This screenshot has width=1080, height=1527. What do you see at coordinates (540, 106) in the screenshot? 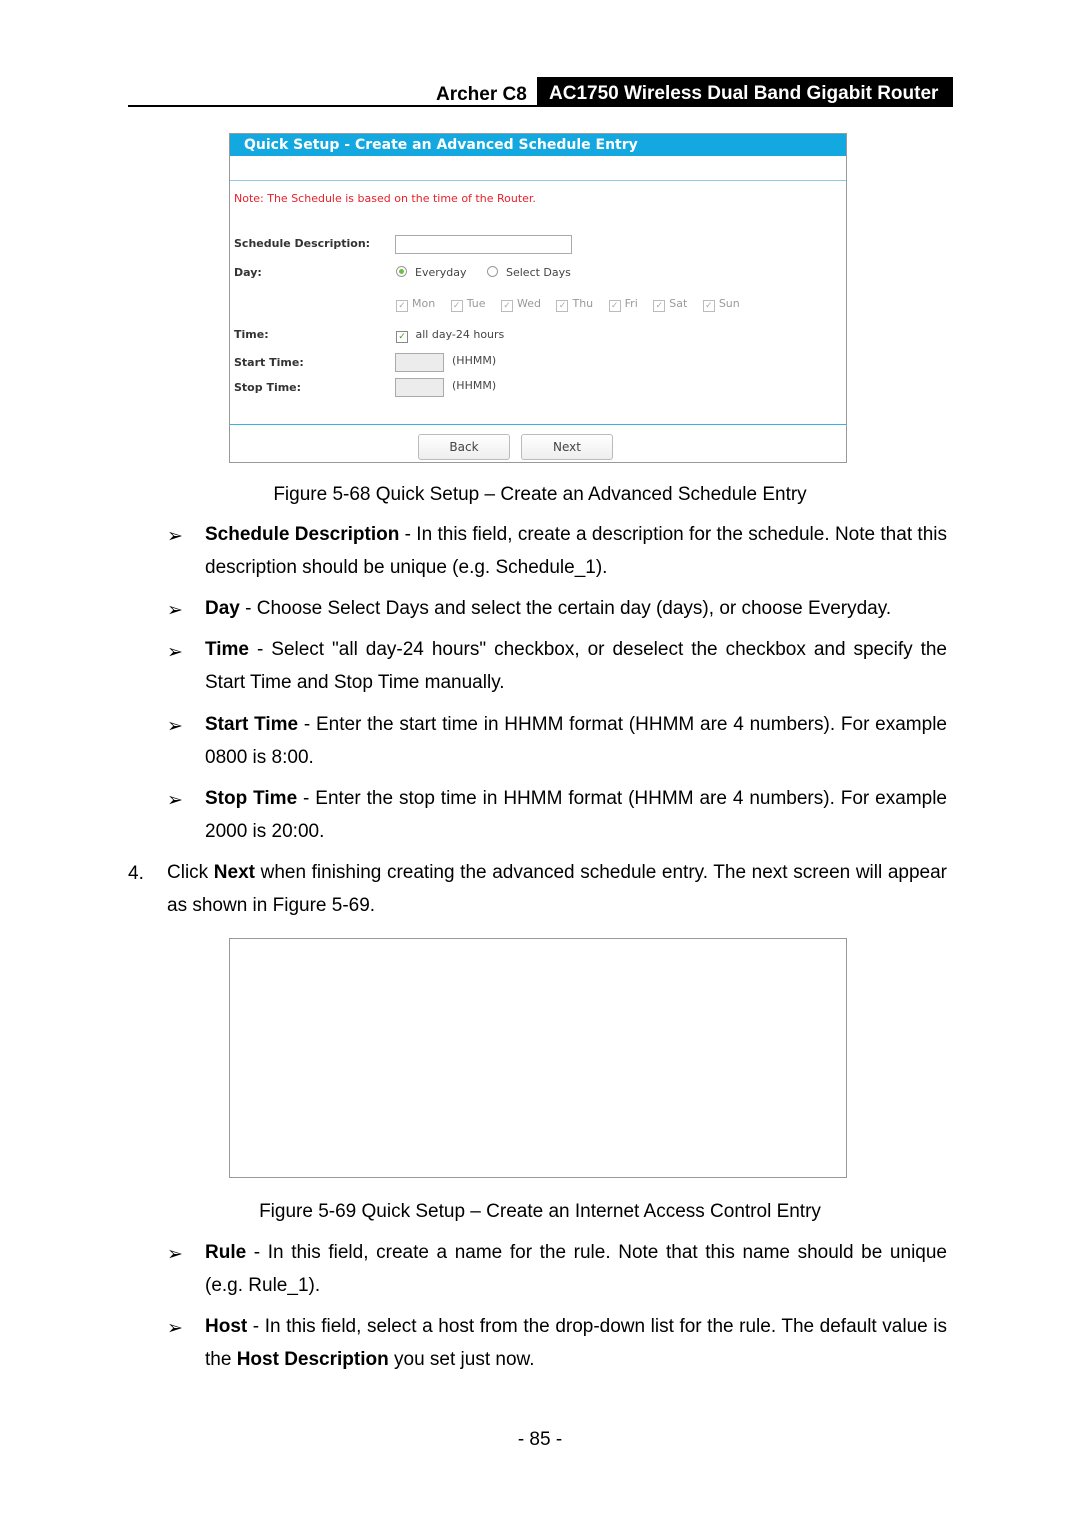
I see `header-rule` at bounding box center [540, 106].